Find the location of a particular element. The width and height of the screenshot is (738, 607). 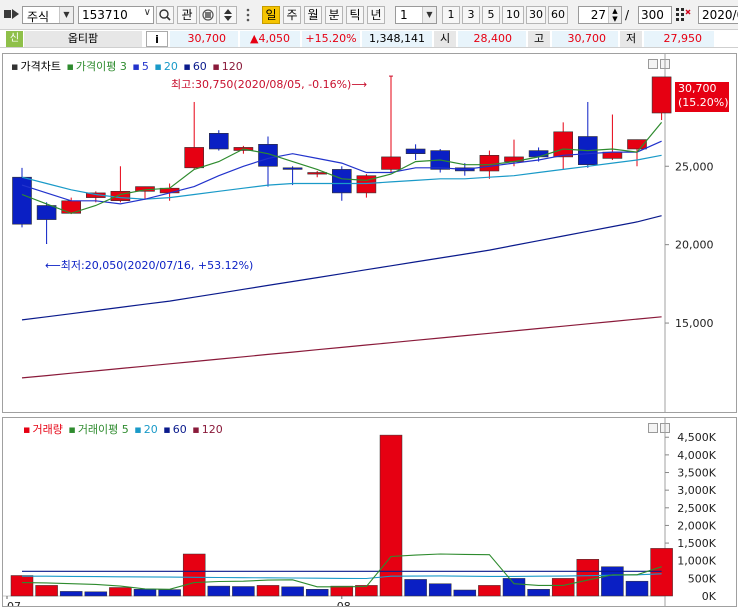

period-year-button: 년 is located at coordinates (376, 15).